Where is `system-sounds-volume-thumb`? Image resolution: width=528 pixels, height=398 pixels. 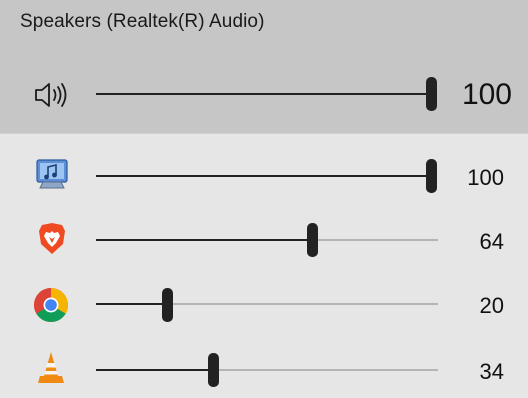
system-sounds-volume-thumb is located at coordinates (431, 176).